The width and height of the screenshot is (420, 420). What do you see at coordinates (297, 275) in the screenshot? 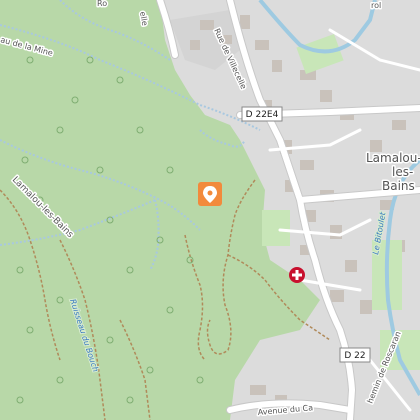
I see `hospital-marker` at bounding box center [297, 275].